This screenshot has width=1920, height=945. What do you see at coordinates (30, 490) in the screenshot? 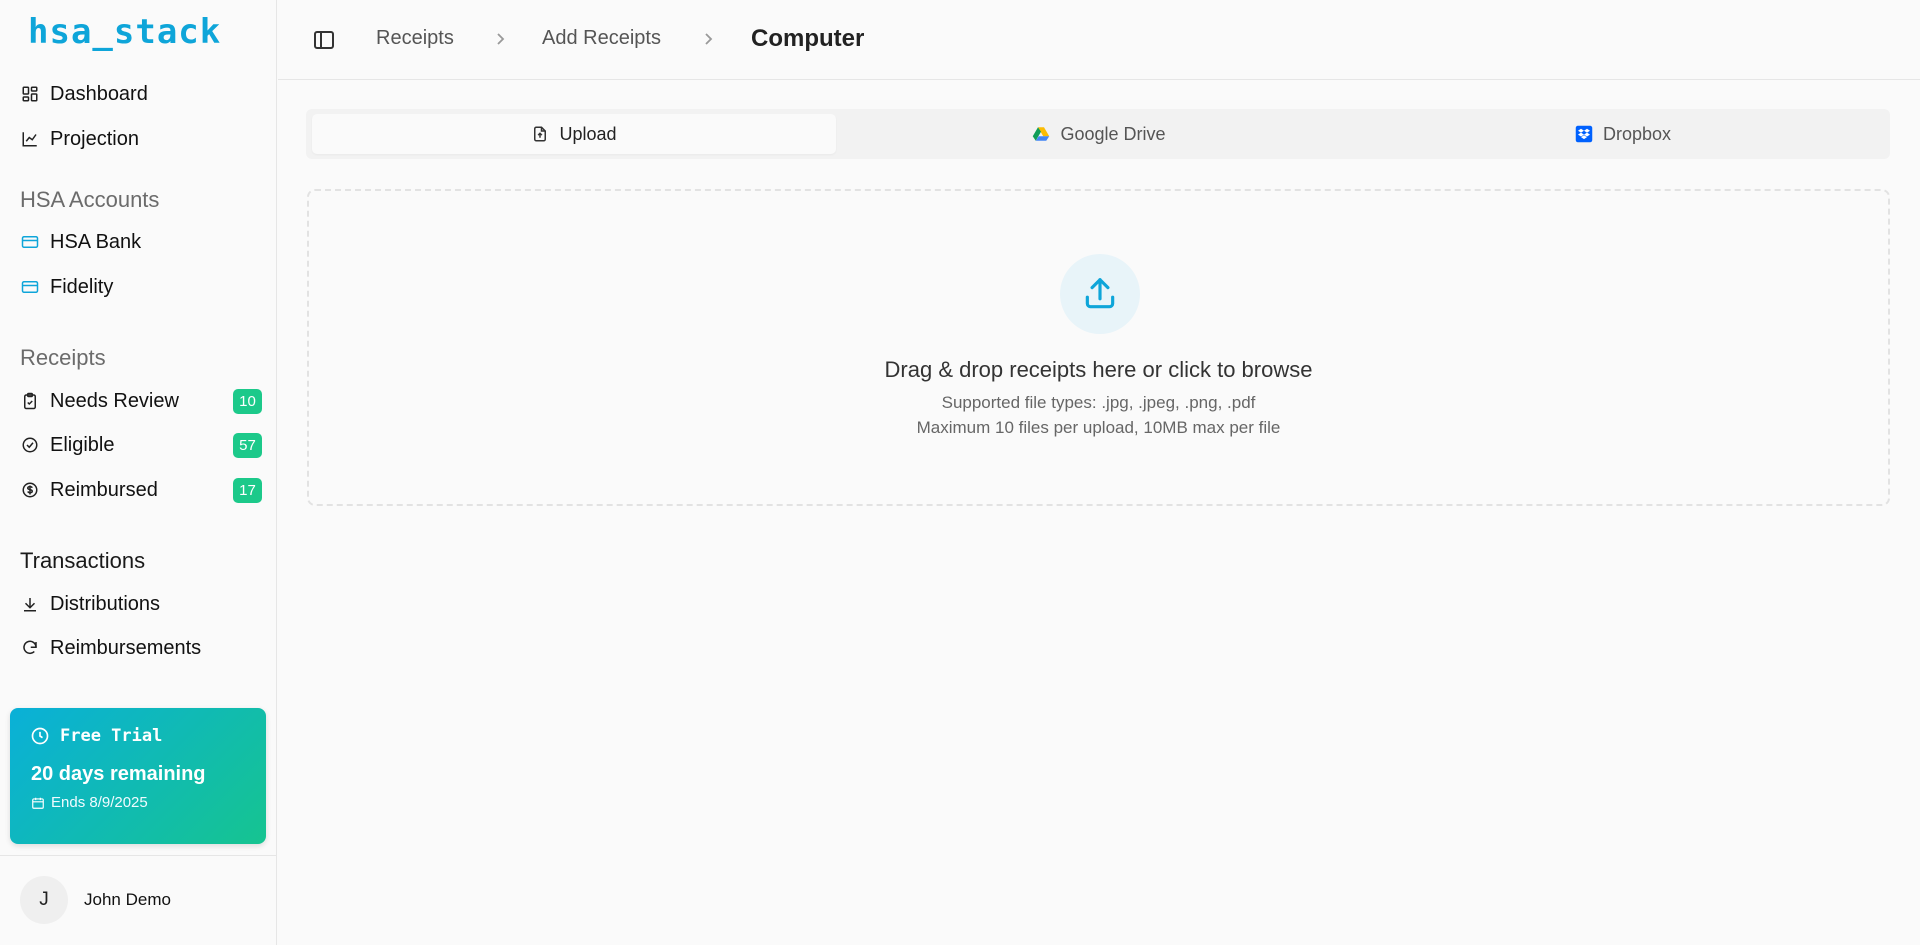
I see `dollar-circle-icon` at bounding box center [30, 490].